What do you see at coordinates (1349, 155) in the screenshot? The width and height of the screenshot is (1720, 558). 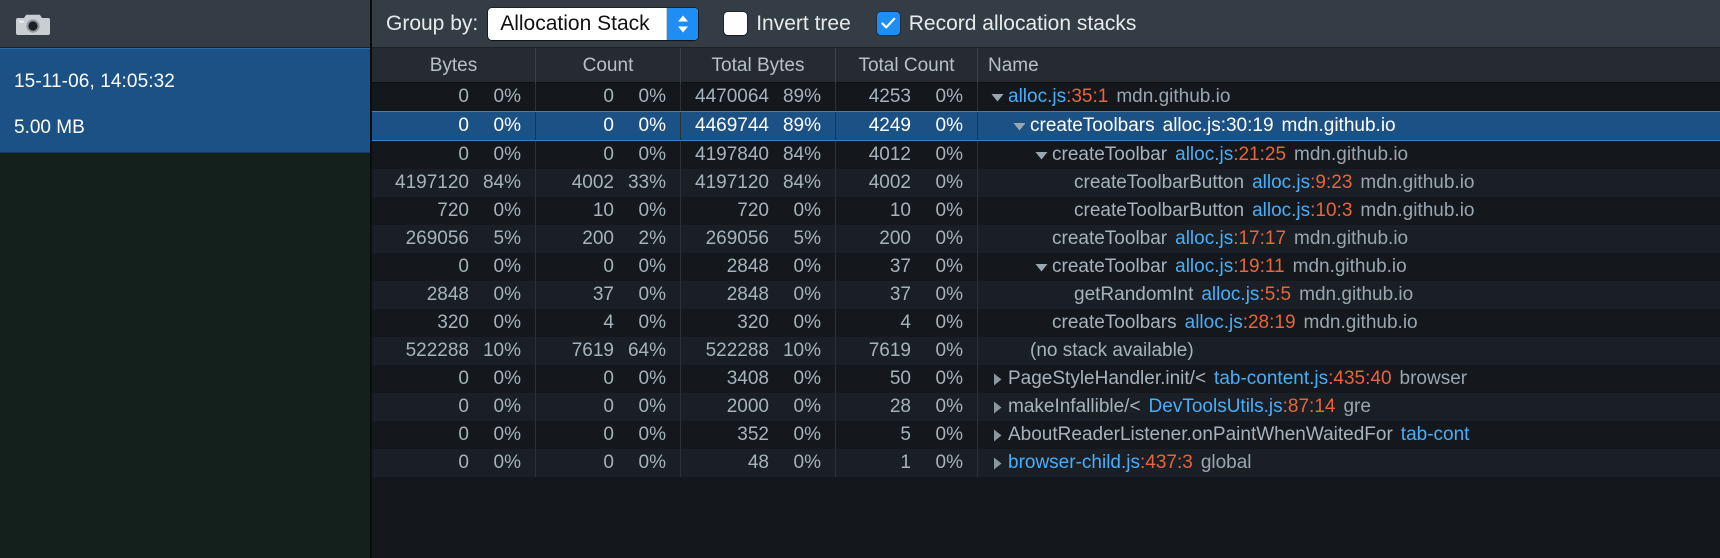 I see `row-name-cell: createToolbar alloc.js:21:25 mdn.github.io` at bounding box center [1349, 155].